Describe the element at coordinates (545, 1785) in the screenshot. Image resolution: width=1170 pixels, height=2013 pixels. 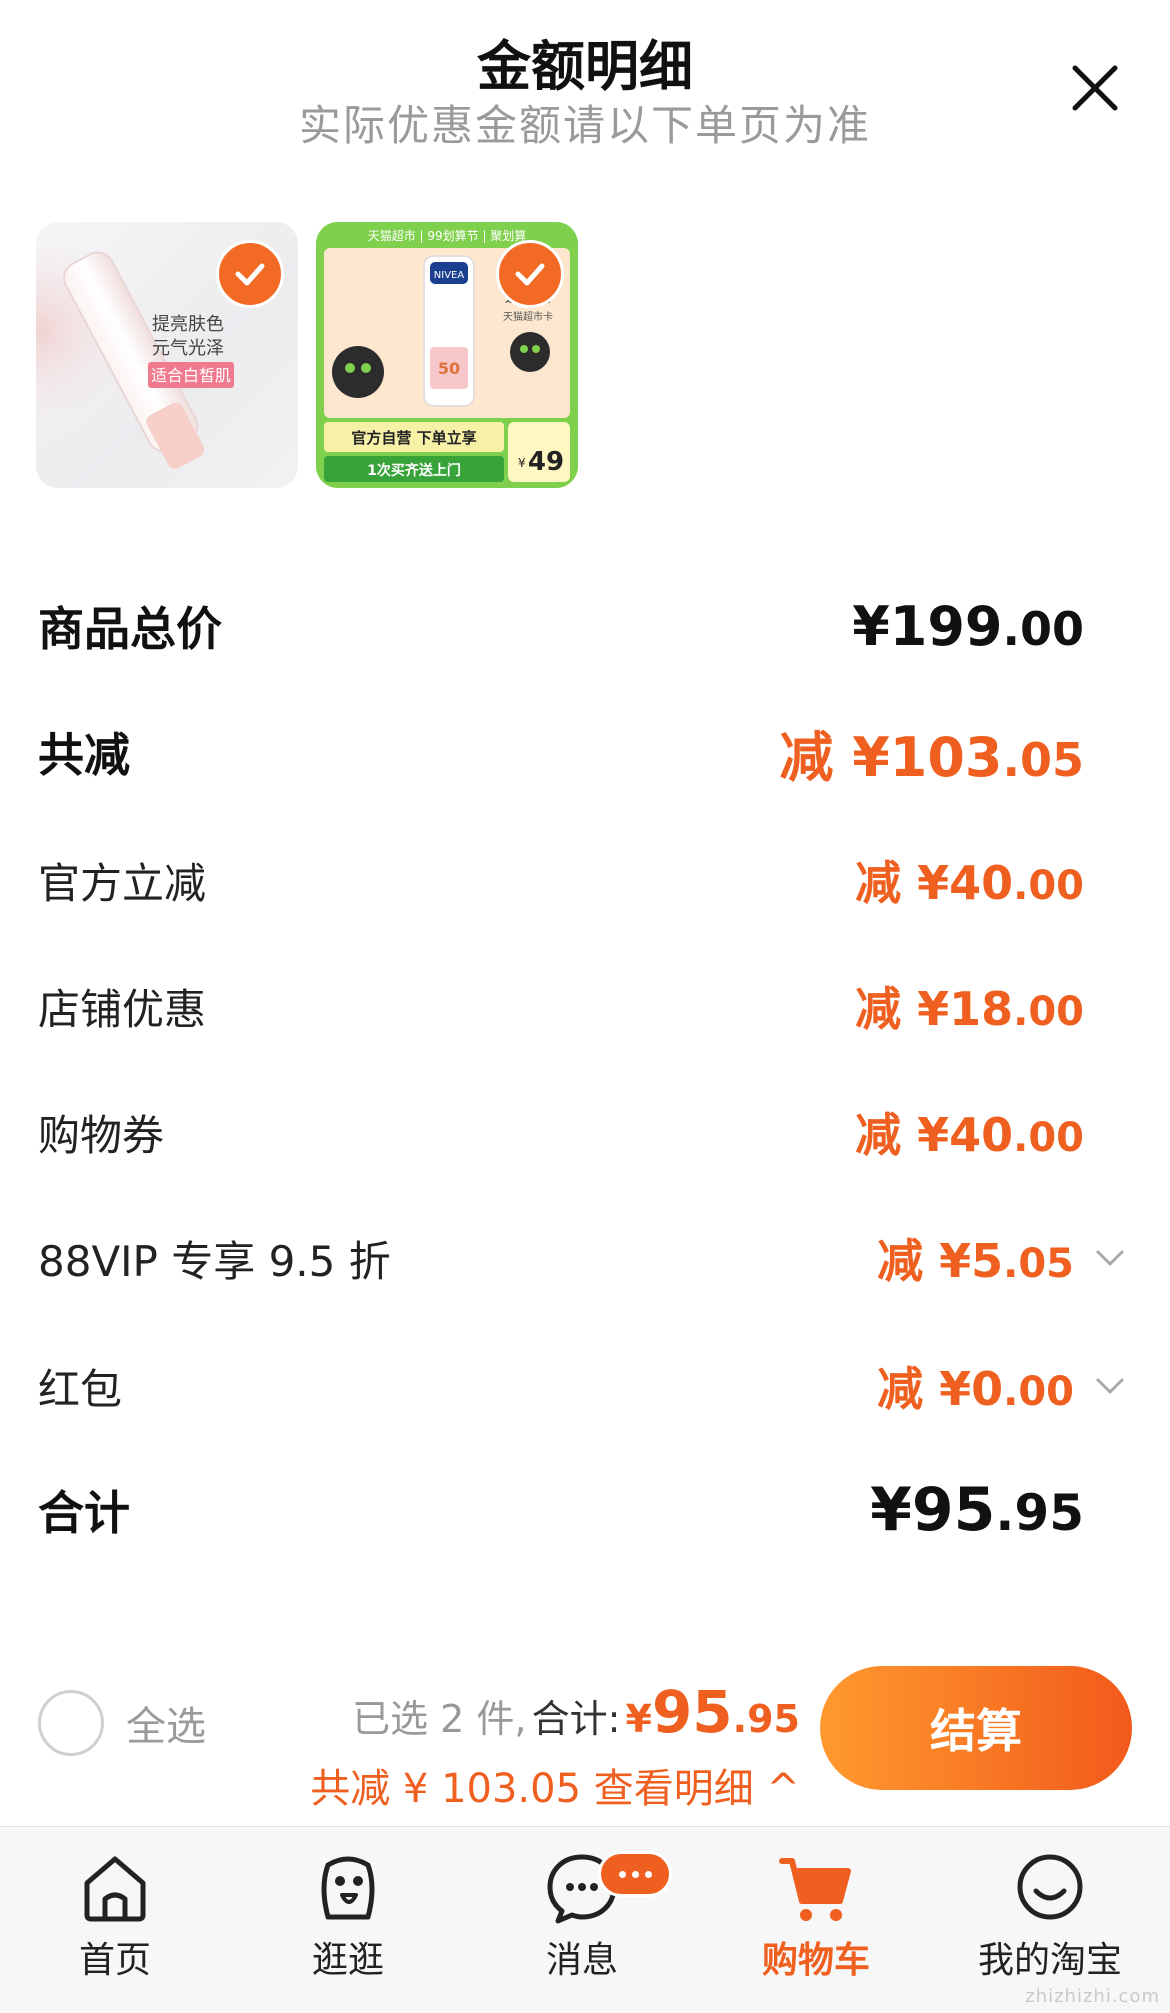
I see `view-details-link: 共减 ¥ 103.05 查看明细 ^` at that location.